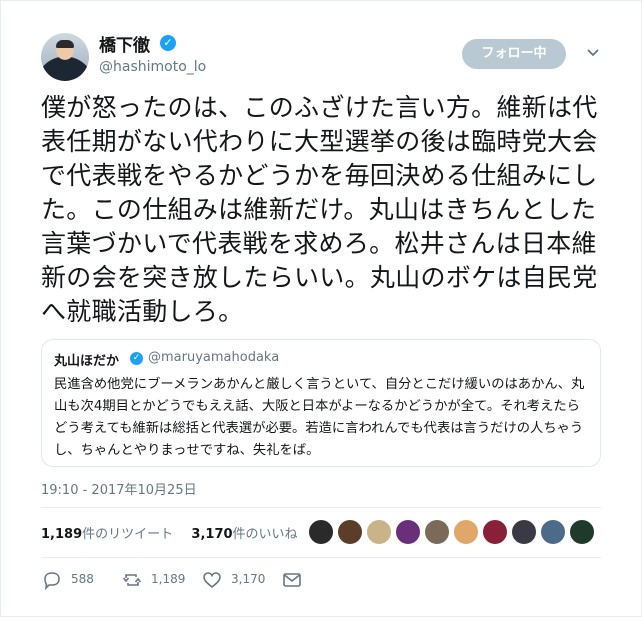 The image size is (642, 617). I want to click on heart-icon, so click(212, 580).